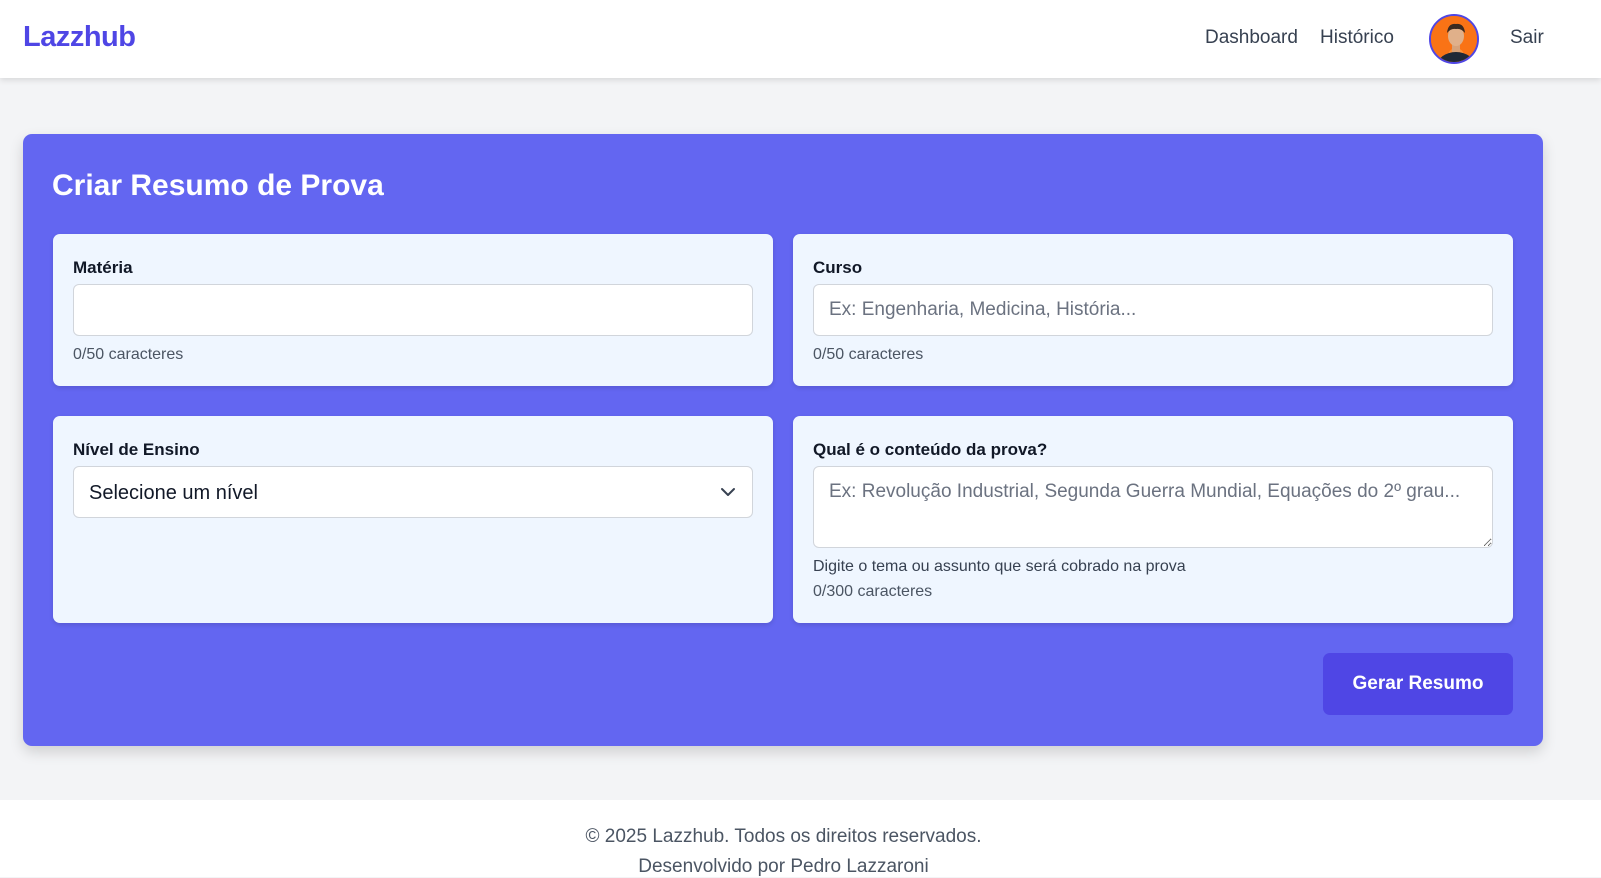 This screenshot has height=878, width=1601. Describe the element at coordinates (1357, 38) in the screenshot. I see `nav-link-historico: Histórico` at that location.